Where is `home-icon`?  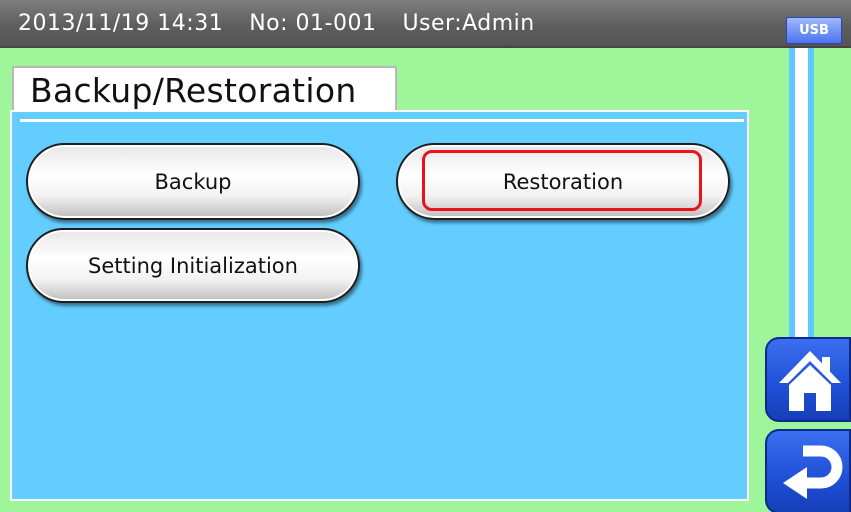
home-icon is located at coordinates (810, 381).